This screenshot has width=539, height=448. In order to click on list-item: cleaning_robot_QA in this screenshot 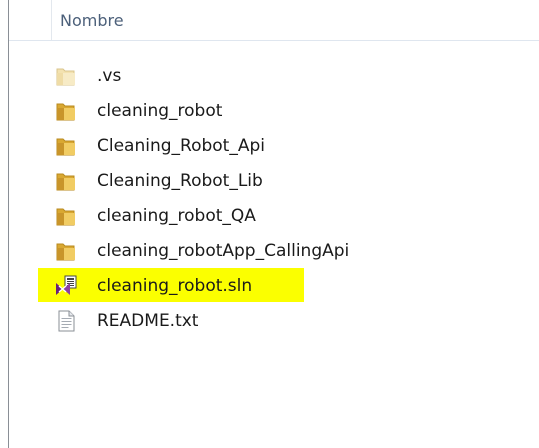, I will do `click(269, 216)`.